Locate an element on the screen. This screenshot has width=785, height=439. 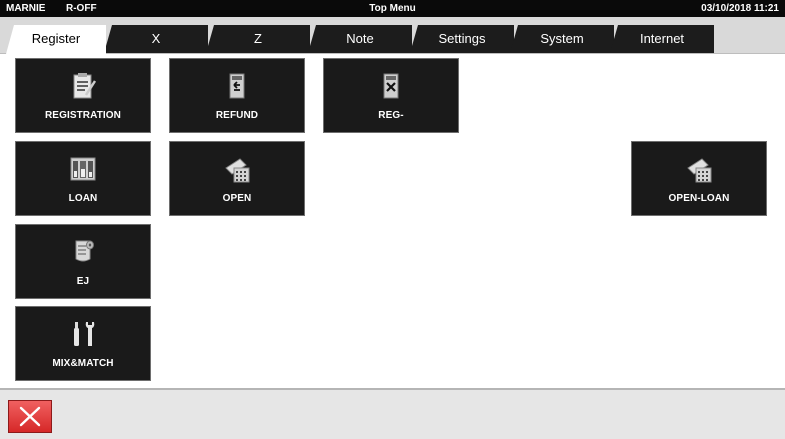
close-button is located at coordinates (30, 416).